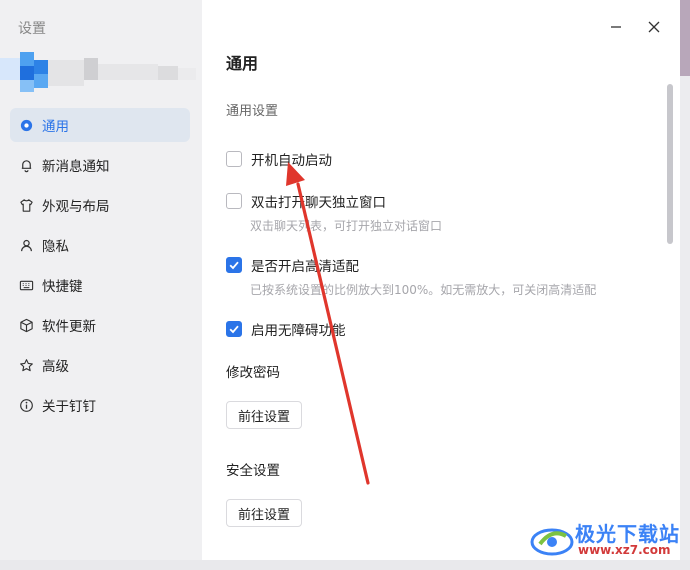  Describe the element at coordinates (605, 540) in the screenshot. I see `watermark: 极光下载站 www.xz7.com` at that location.